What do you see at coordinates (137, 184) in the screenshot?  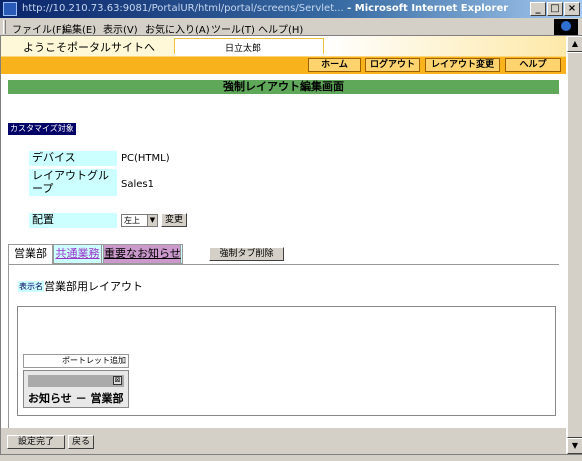 I see `layout-group-value: Sales1` at bounding box center [137, 184].